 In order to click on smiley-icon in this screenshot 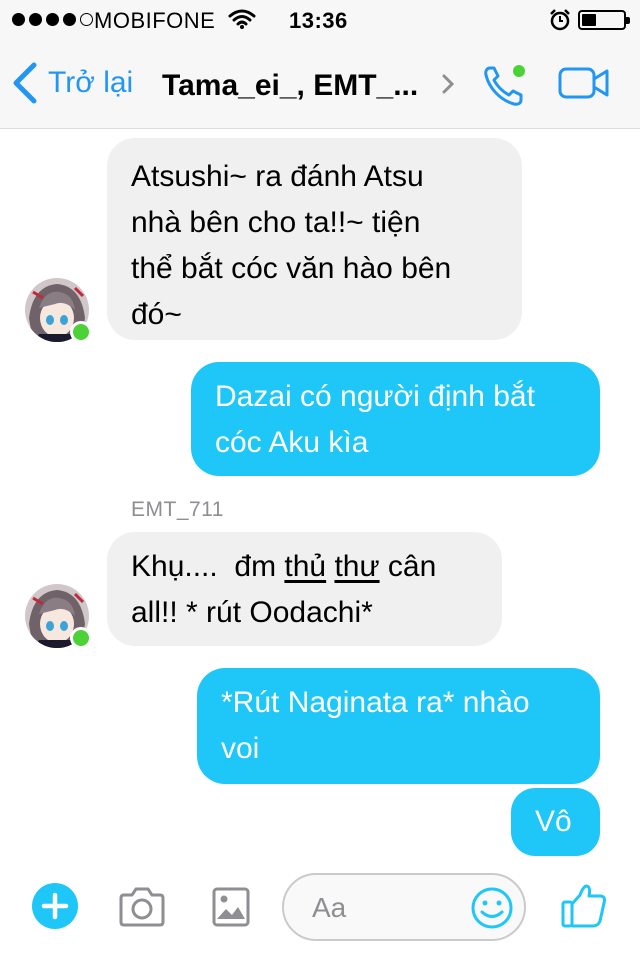, I will do `click(492, 908)`.